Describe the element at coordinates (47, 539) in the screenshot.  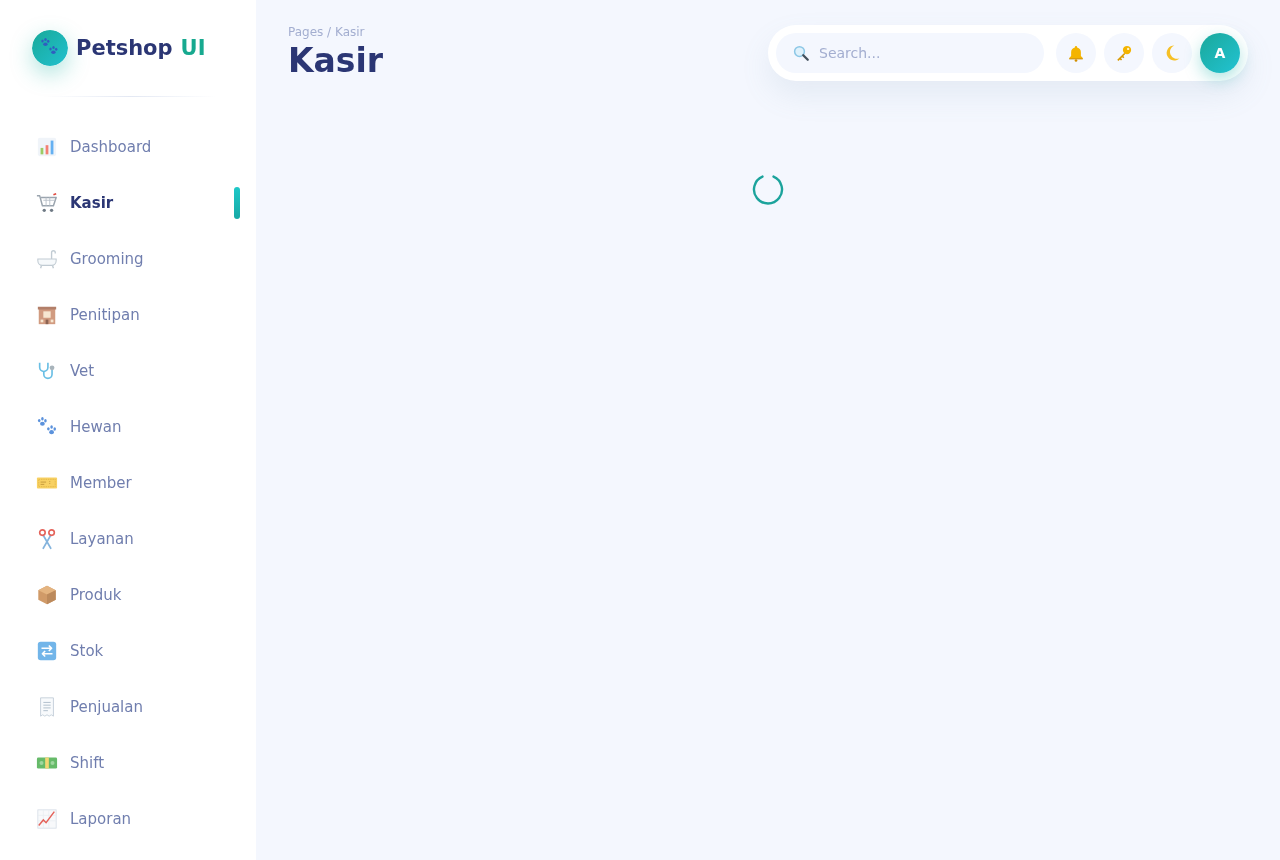
I see `scissors-icon` at that location.